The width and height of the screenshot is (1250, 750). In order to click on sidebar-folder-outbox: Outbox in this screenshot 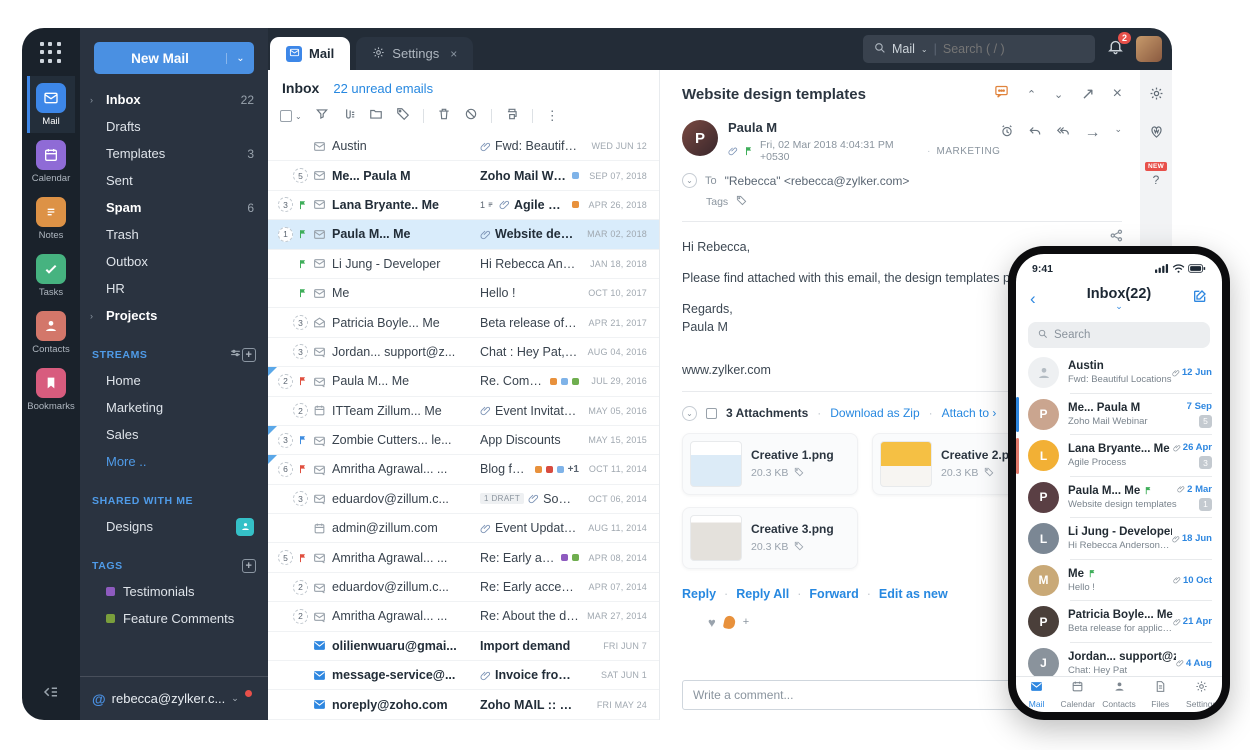, I will do `click(174, 261)`.